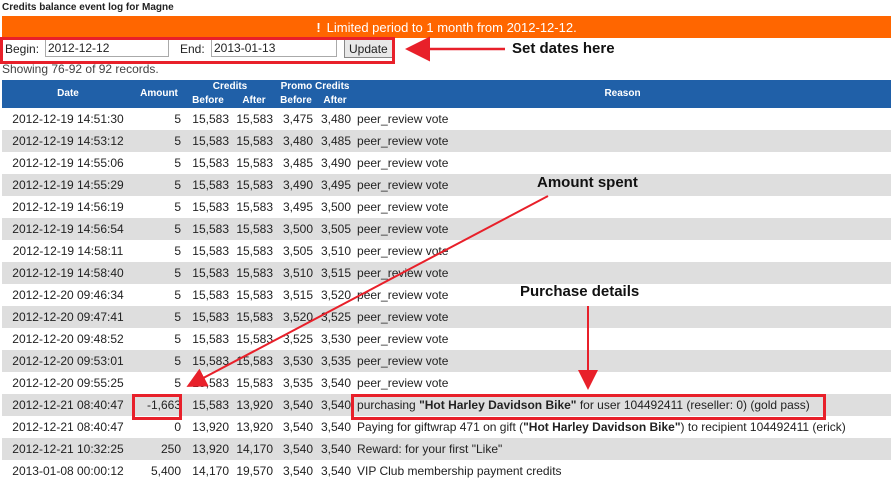 Image resolution: width=895 pixels, height=482 pixels. What do you see at coordinates (68, 361) in the screenshot?
I see `cell-date: 2012-12-20 09:53:01` at bounding box center [68, 361].